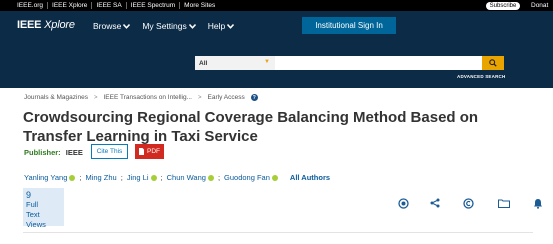 This screenshot has width=553, height=244. What do you see at coordinates (226, 97) in the screenshot?
I see `breadcrumb-early-access: Early Access` at bounding box center [226, 97].